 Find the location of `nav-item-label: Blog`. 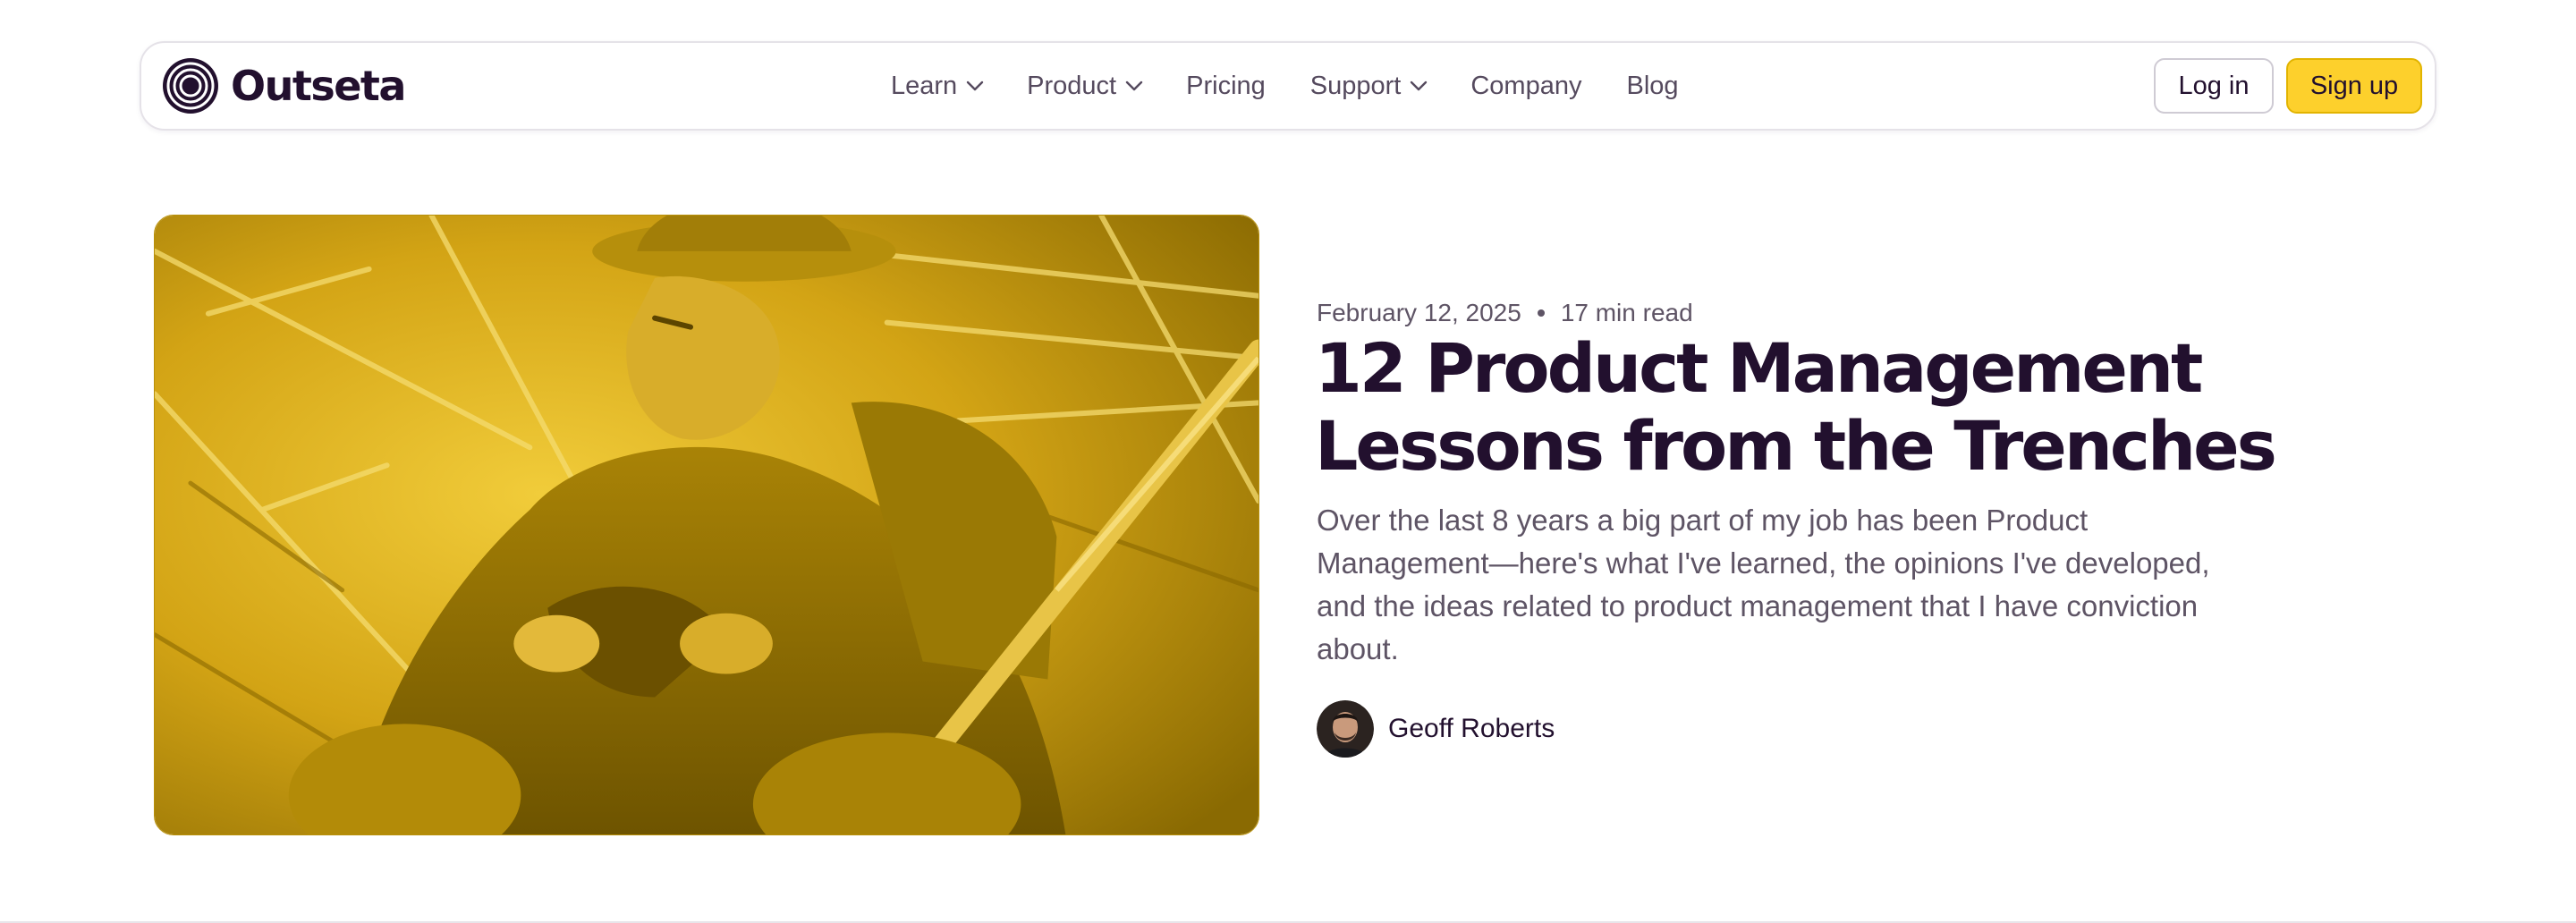

nav-item-label: Blog is located at coordinates (1652, 85).